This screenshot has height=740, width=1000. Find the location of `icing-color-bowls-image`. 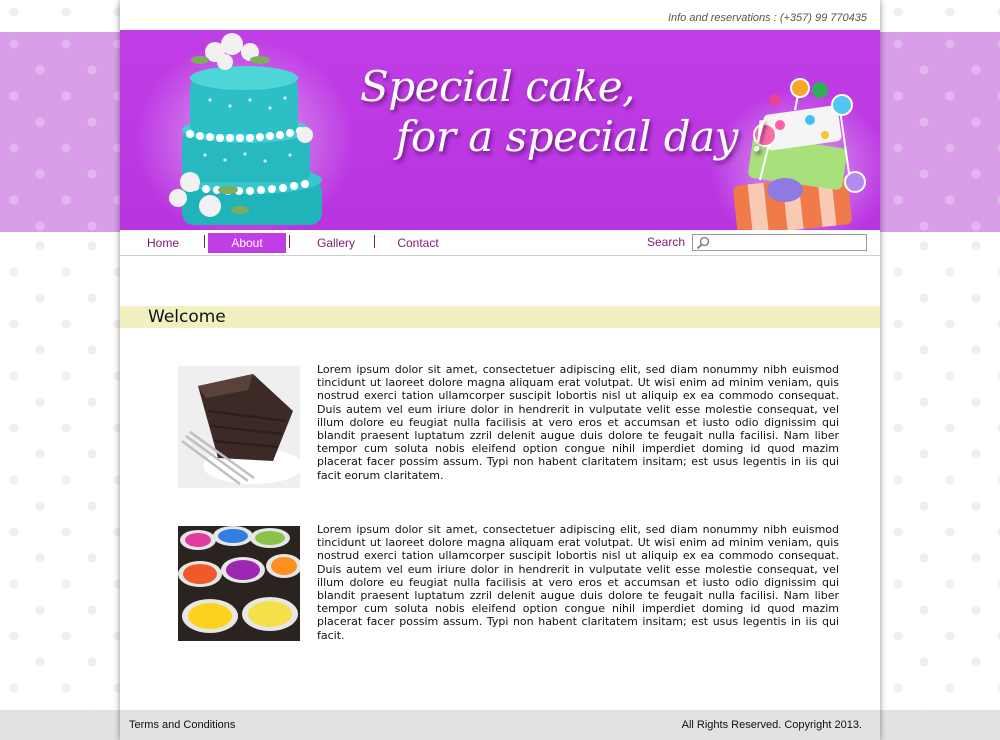

icing-color-bowls-image is located at coordinates (239, 583).